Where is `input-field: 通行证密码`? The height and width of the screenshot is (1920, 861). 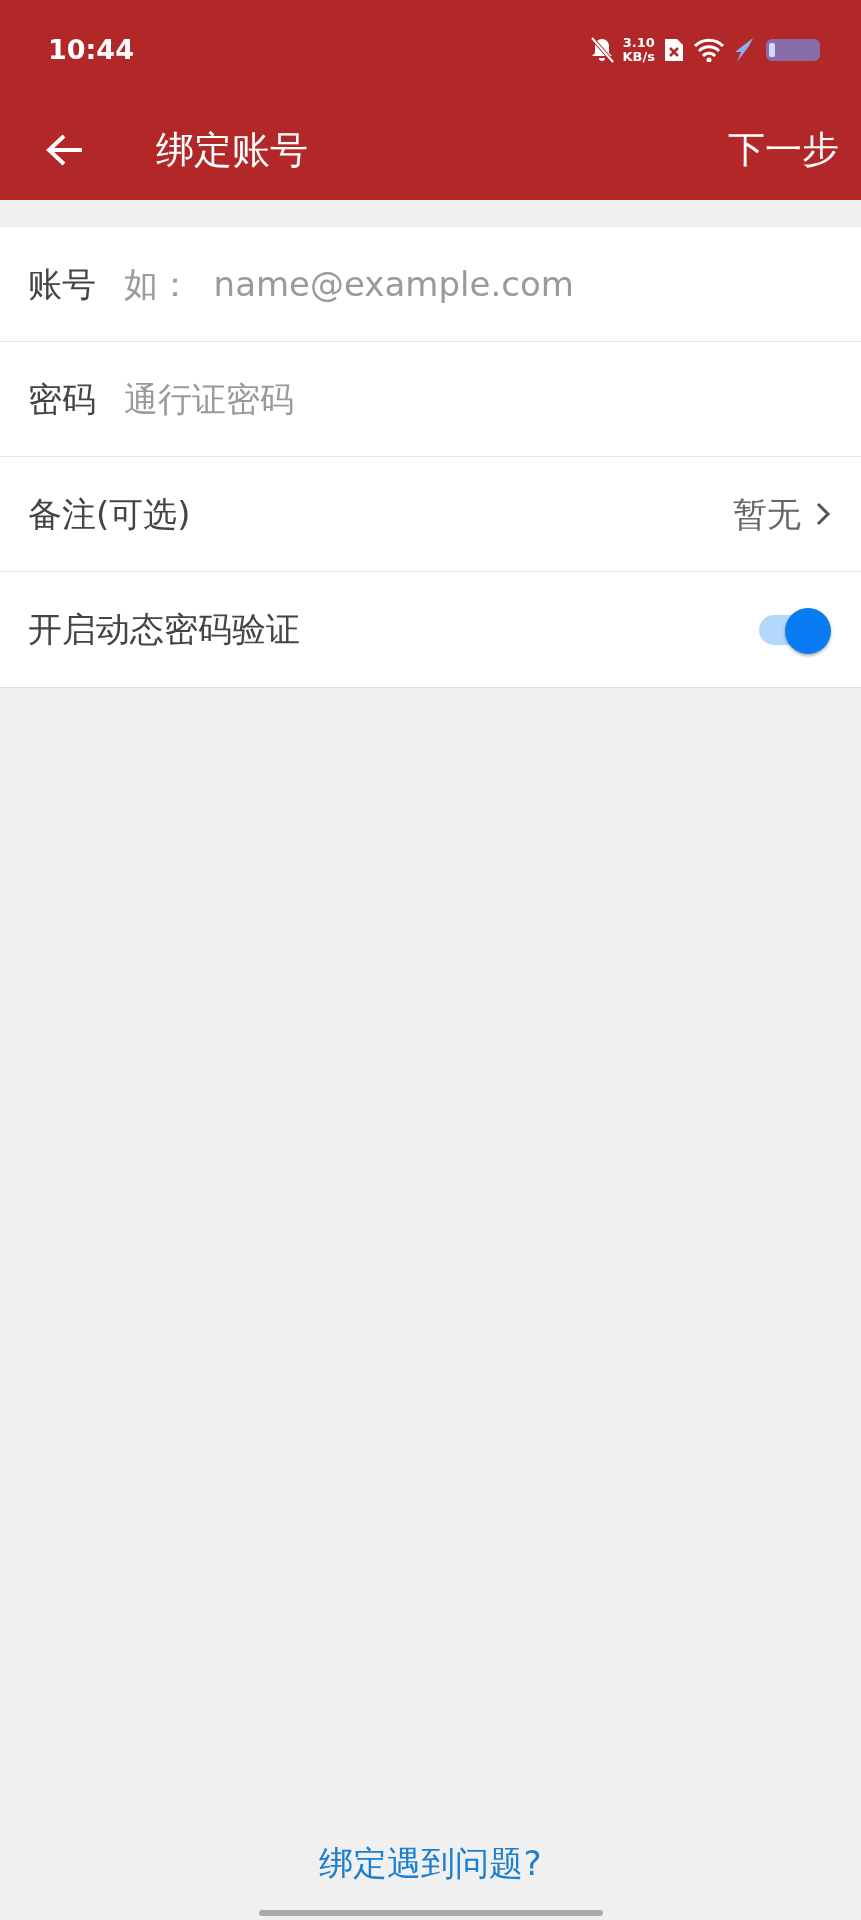 input-field: 通行证密码 is located at coordinates (476, 399).